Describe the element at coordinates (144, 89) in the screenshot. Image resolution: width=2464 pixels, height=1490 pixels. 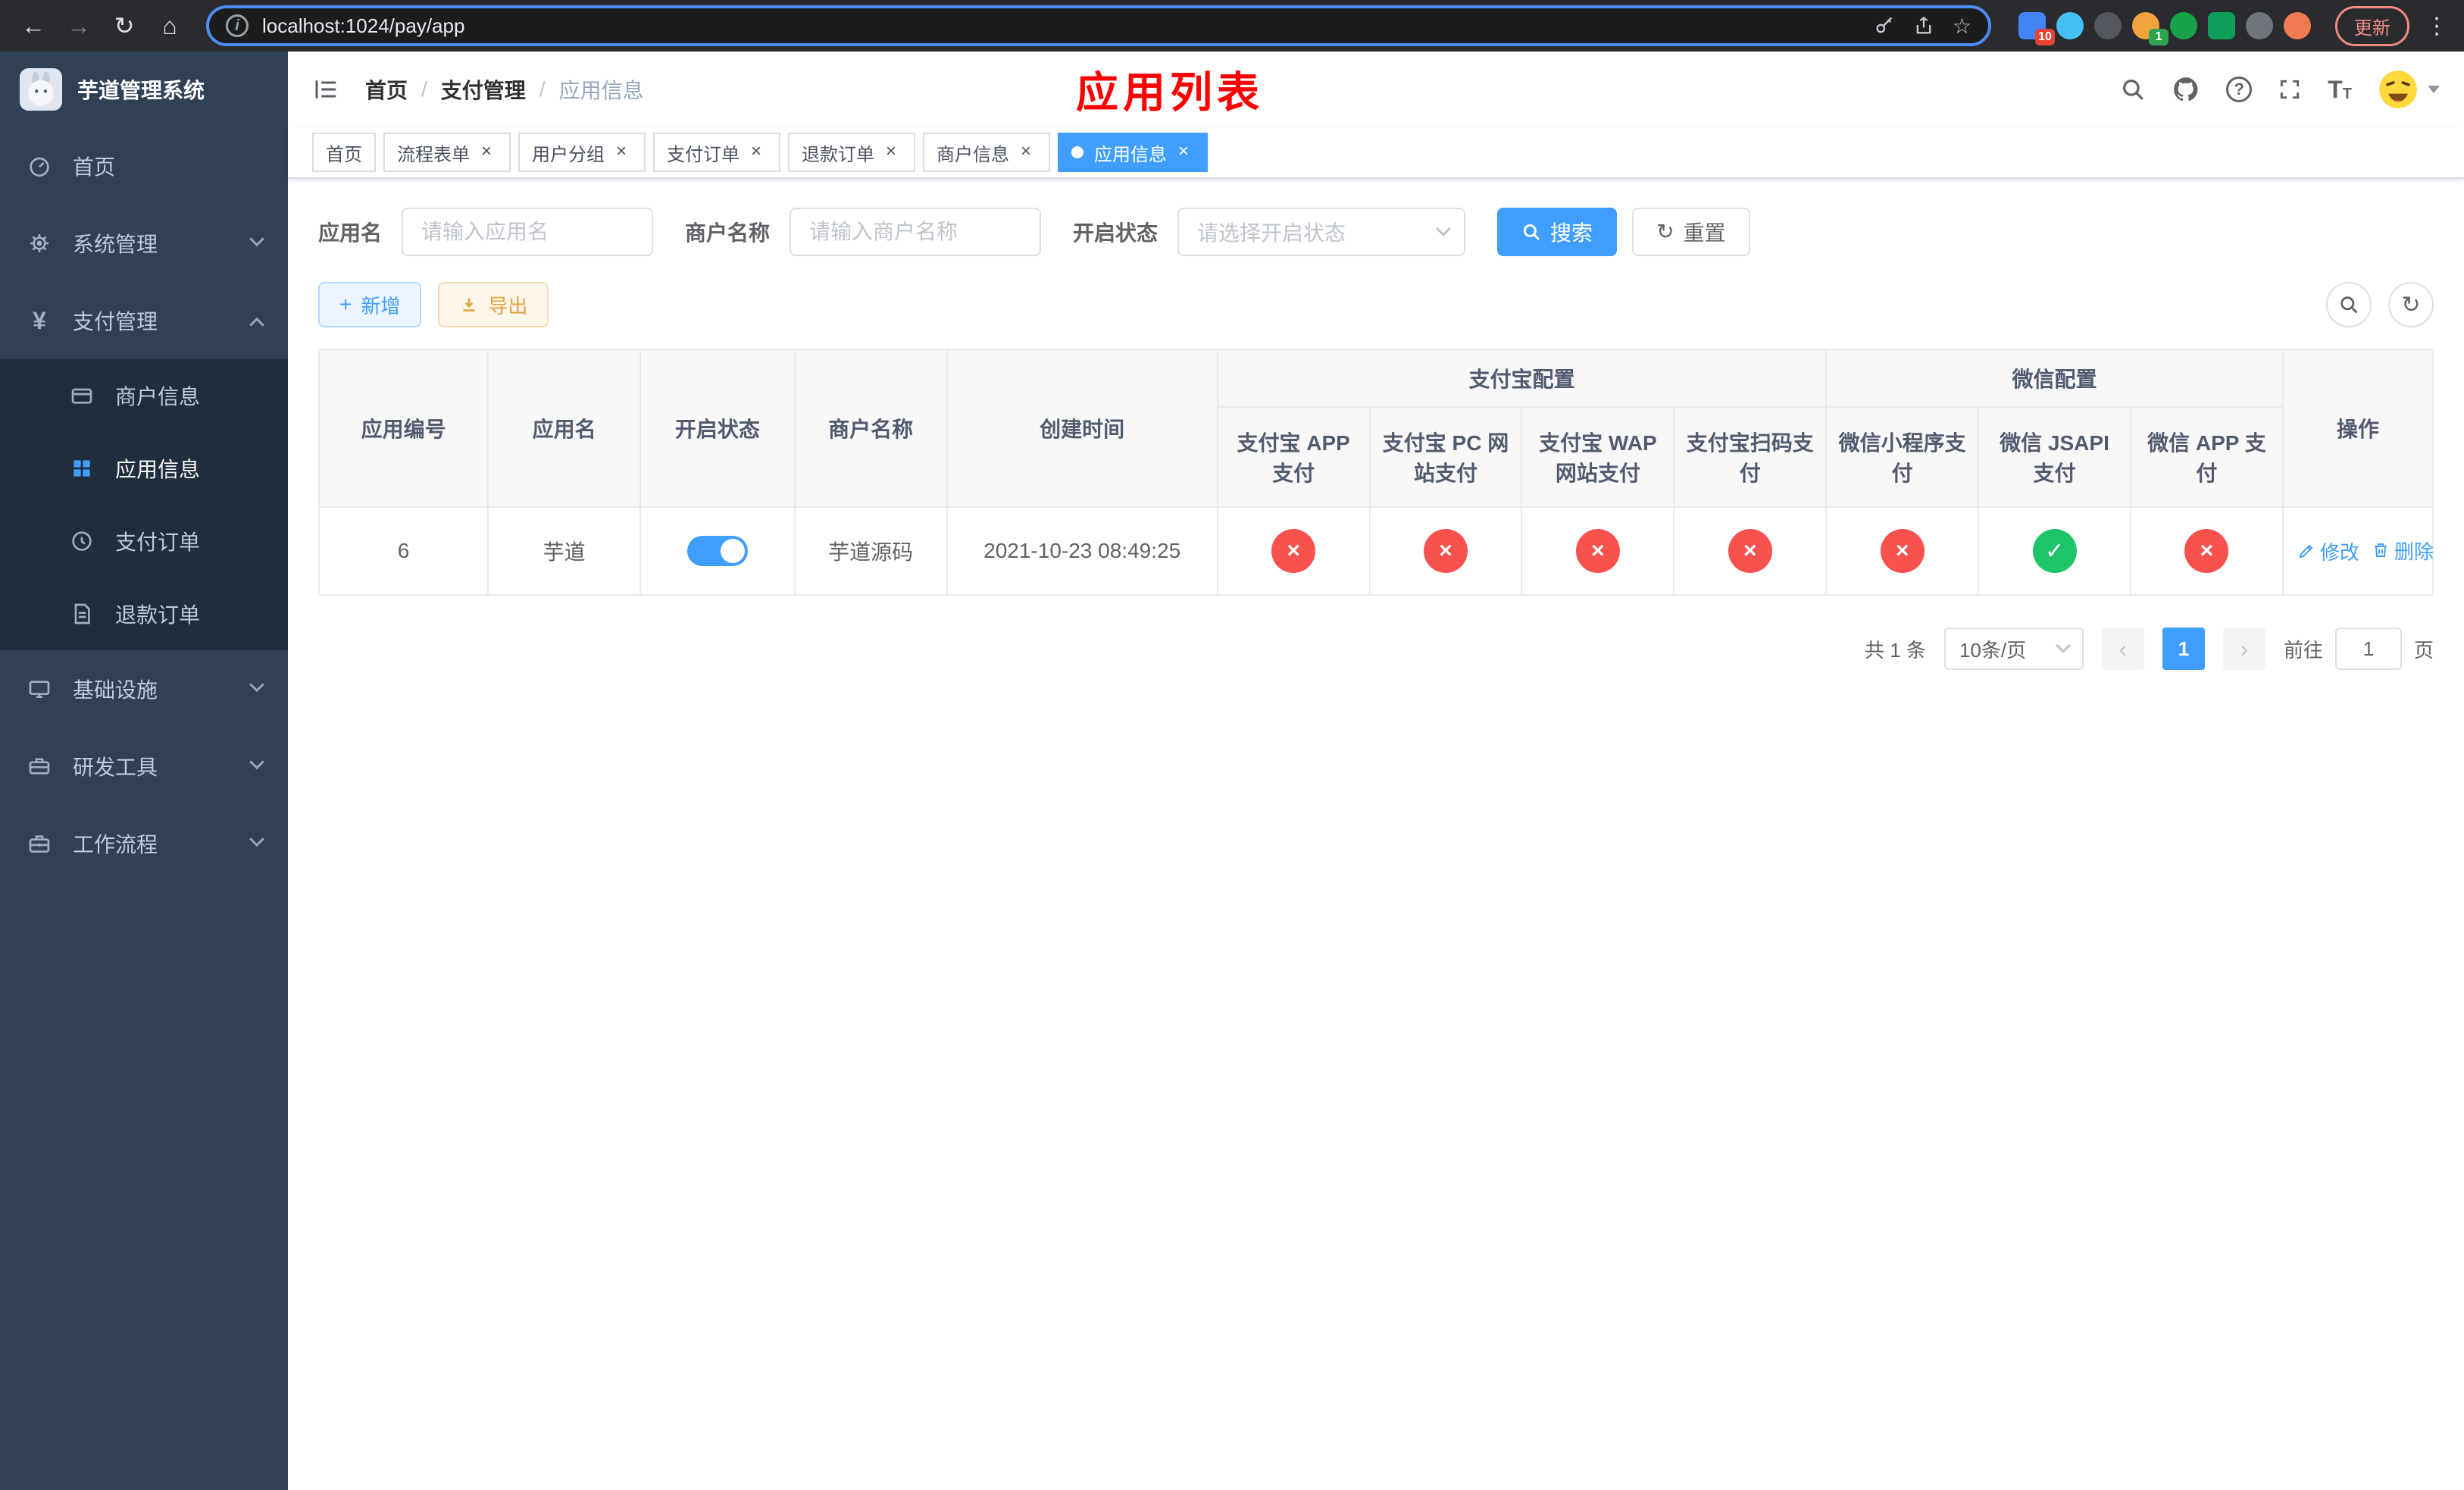
I see `sidebar-logo: 芋道管理系统` at that location.